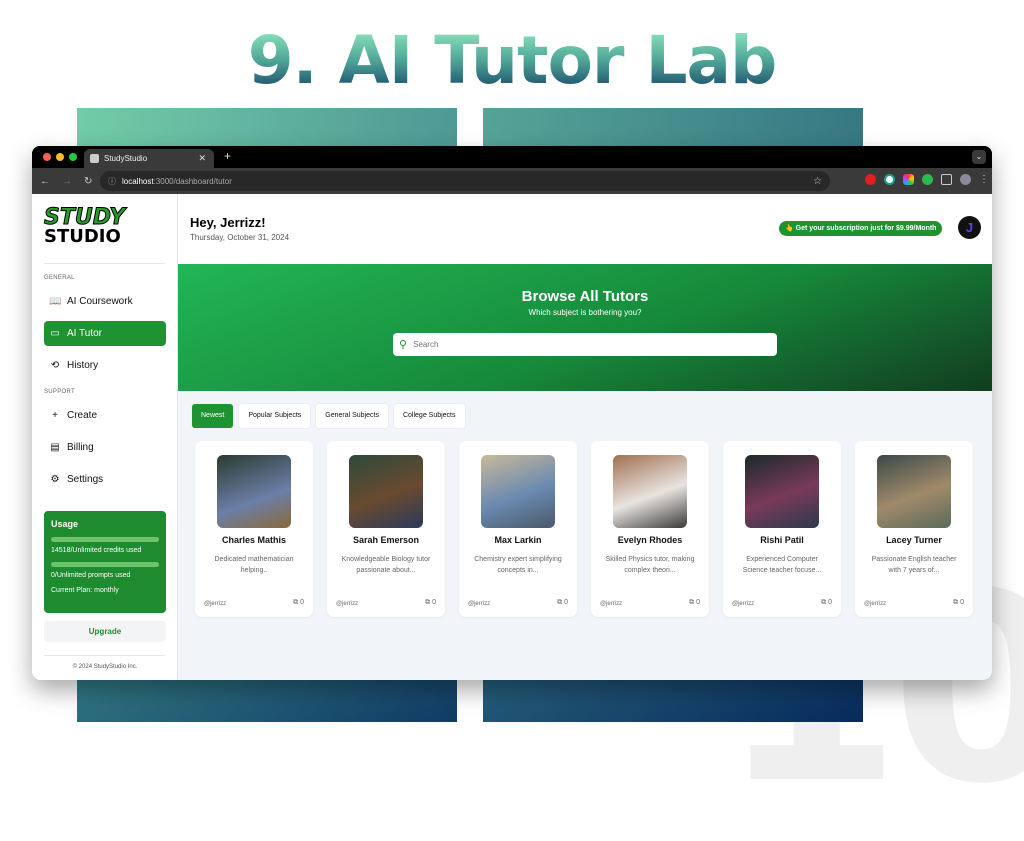  I want to click on book-icon: 📖, so click(55, 301).